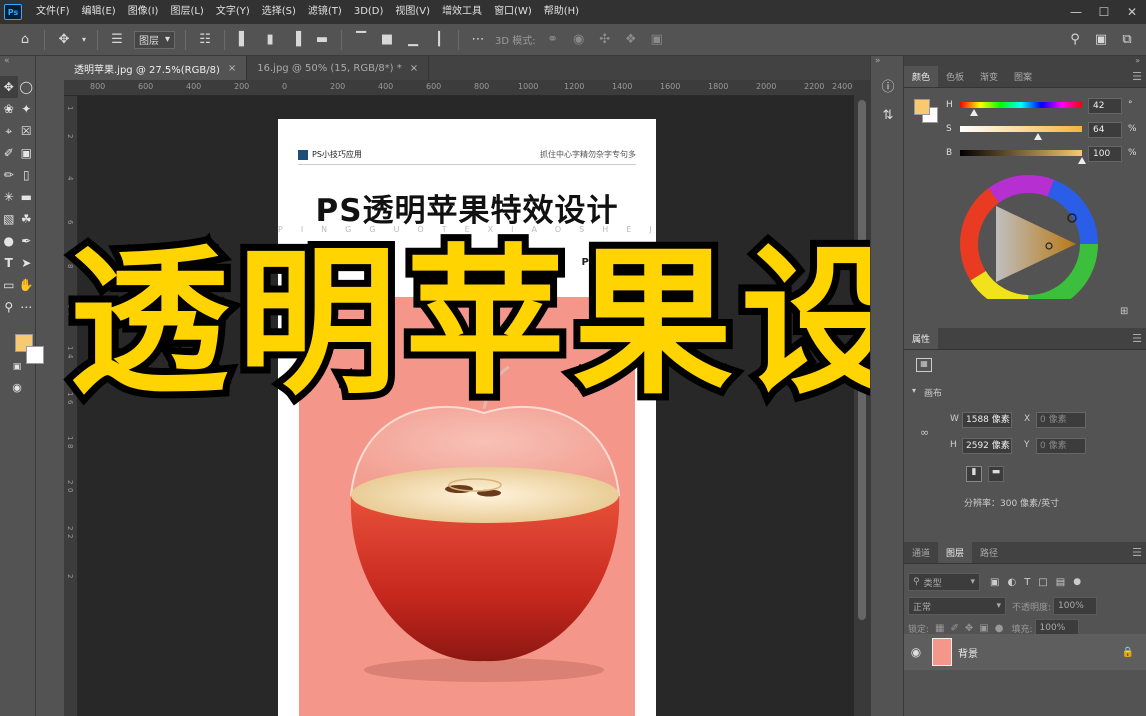 Image resolution: width=1146 pixels, height=716 pixels. What do you see at coordinates (1025, 61) in the screenshot?
I see `collapse-icon: »` at bounding box center [1025, 61].